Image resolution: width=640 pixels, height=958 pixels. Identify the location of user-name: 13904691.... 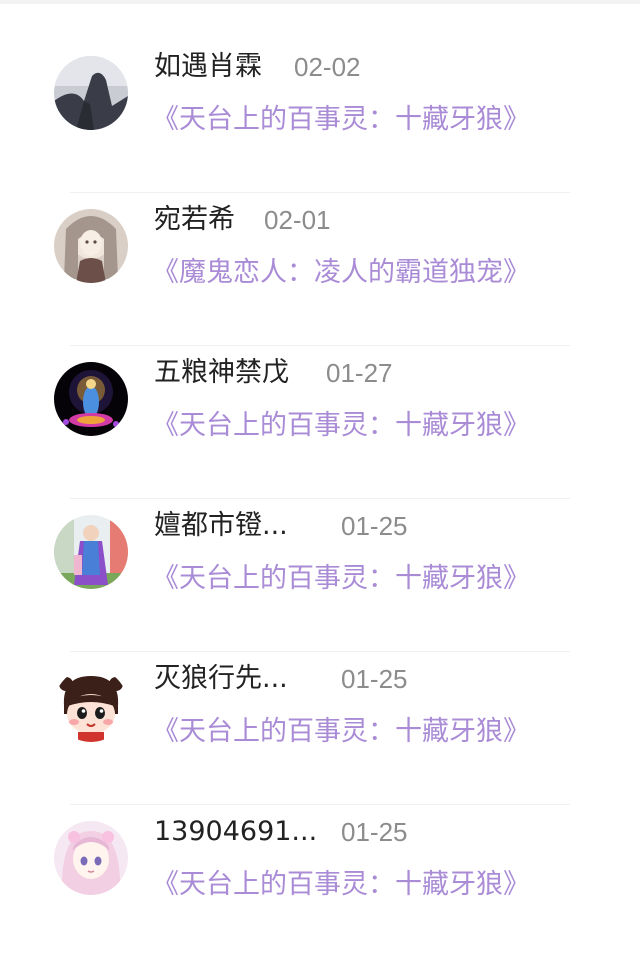
(235, 832).